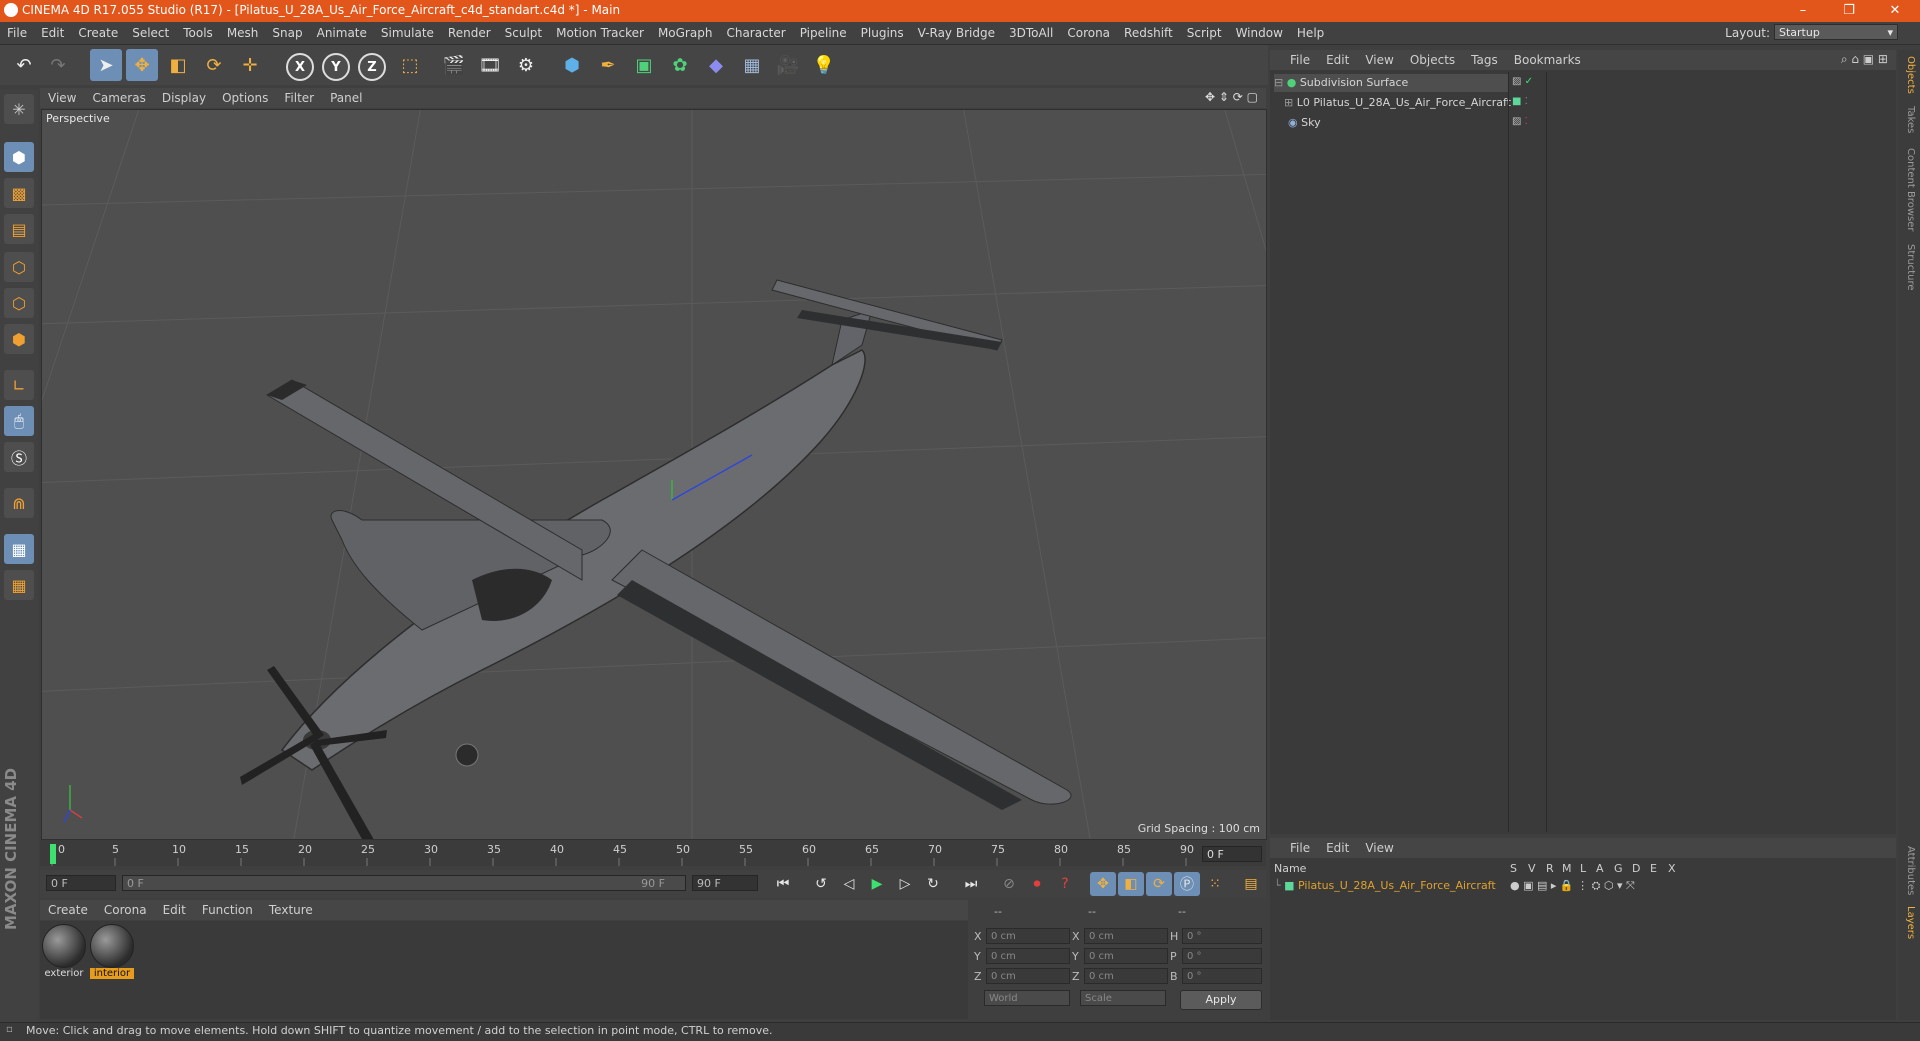 Image resolution: width=1920 pixels, height=1041 pixels. I want to click on model-mode-button: ⬢, so click(19, 157).